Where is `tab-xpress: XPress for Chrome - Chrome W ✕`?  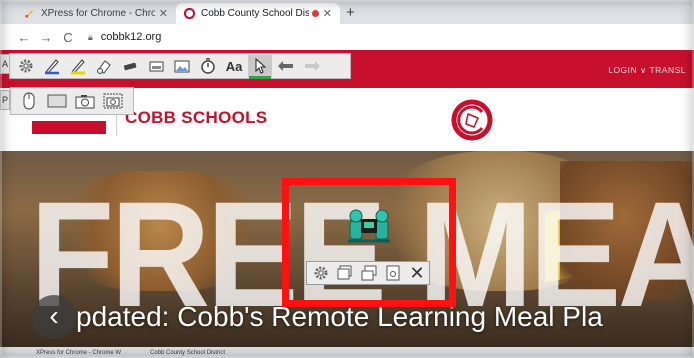
tab-xpress: XPress for Chrome - Chrome W ✕ is located at coordinates (96, 13).